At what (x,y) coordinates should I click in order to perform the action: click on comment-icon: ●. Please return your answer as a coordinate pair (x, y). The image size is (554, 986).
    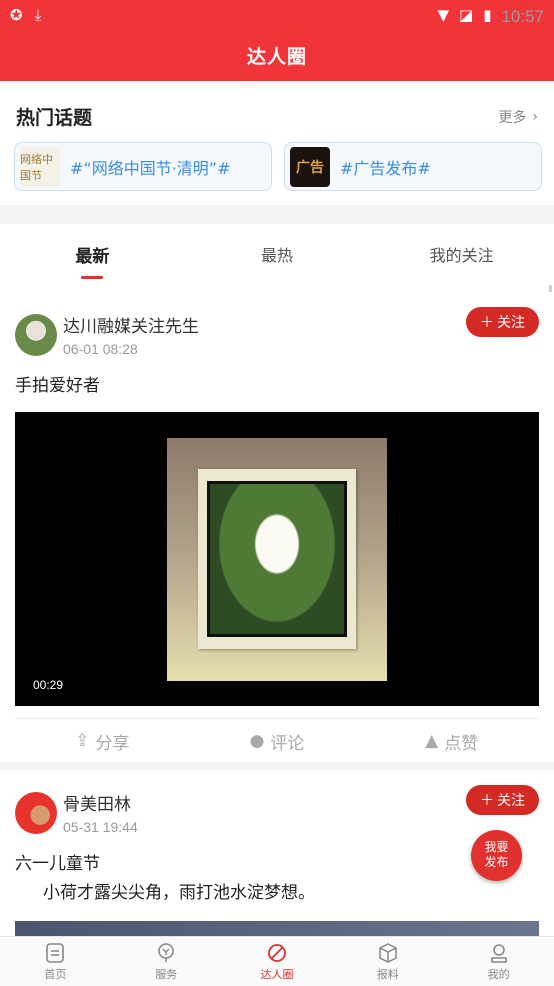
    Looking at the image, I should click on (257, 741).